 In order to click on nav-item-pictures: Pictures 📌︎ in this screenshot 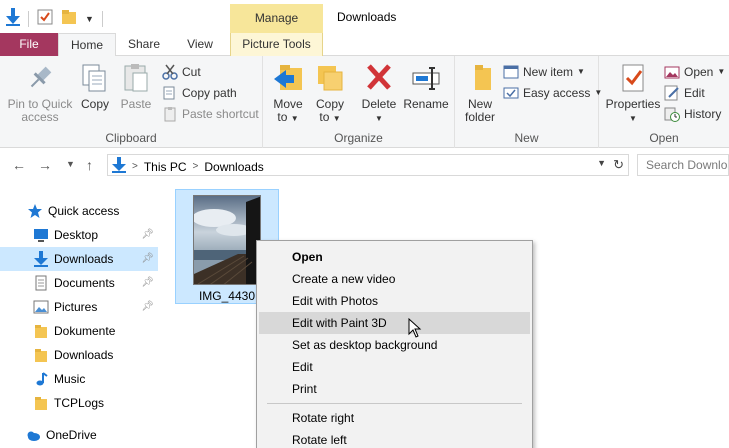, I will do `click(79, 307)`.